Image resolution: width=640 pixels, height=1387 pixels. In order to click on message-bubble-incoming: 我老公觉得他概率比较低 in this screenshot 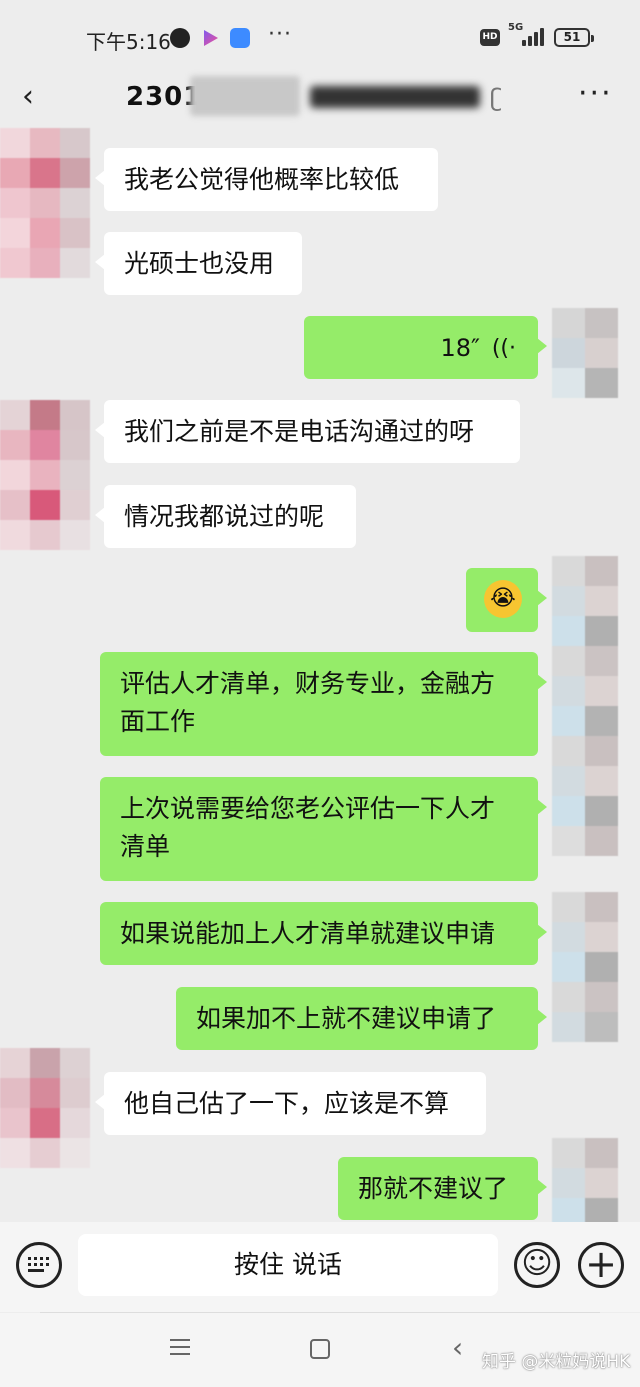, I will do `click(266, 179)`.